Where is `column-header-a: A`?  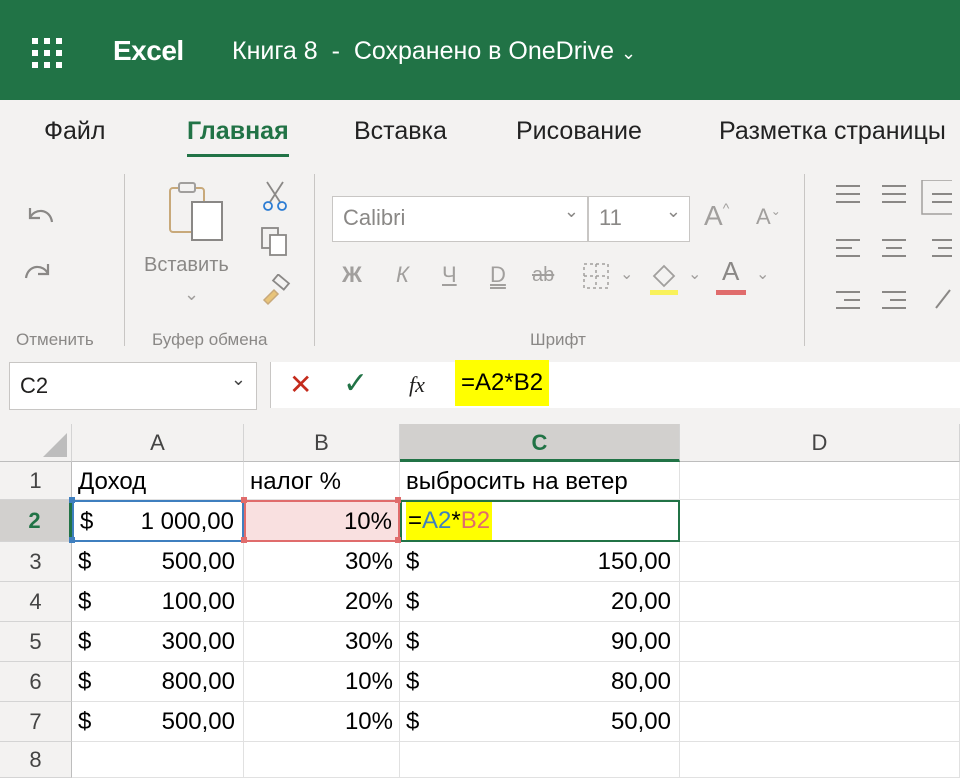
column-header-a: A is located at coordinates (158, 443).